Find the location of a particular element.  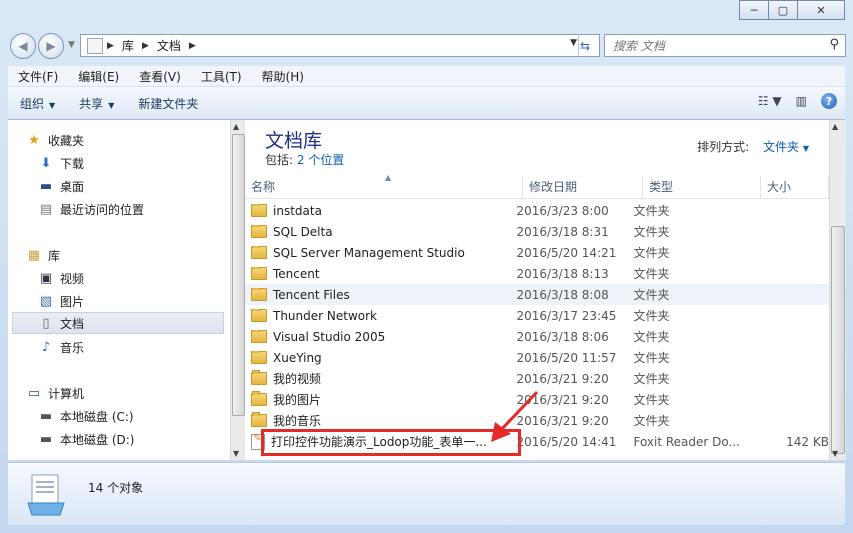

search-input is located at coordinates (715, 45).